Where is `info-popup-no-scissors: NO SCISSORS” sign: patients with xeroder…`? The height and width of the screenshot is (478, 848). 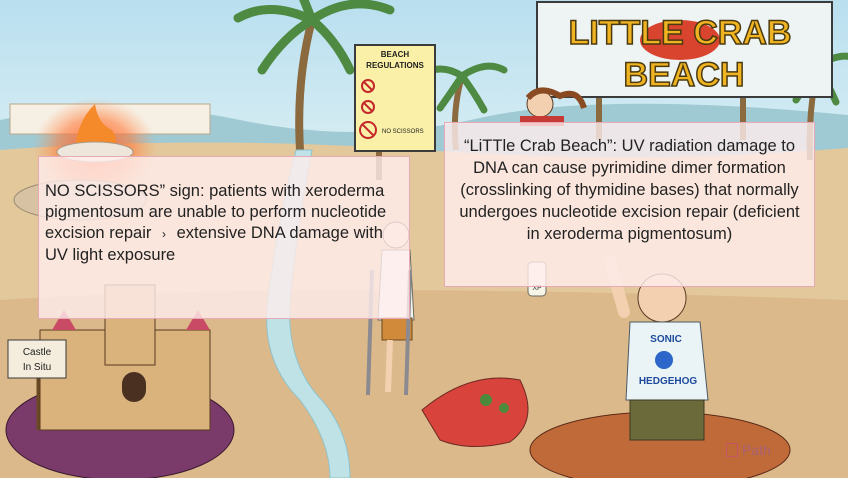
info-popup-no-scissors: NO SCISSORS” sign: patients with xeroder… is located at coordinates (224, 237).